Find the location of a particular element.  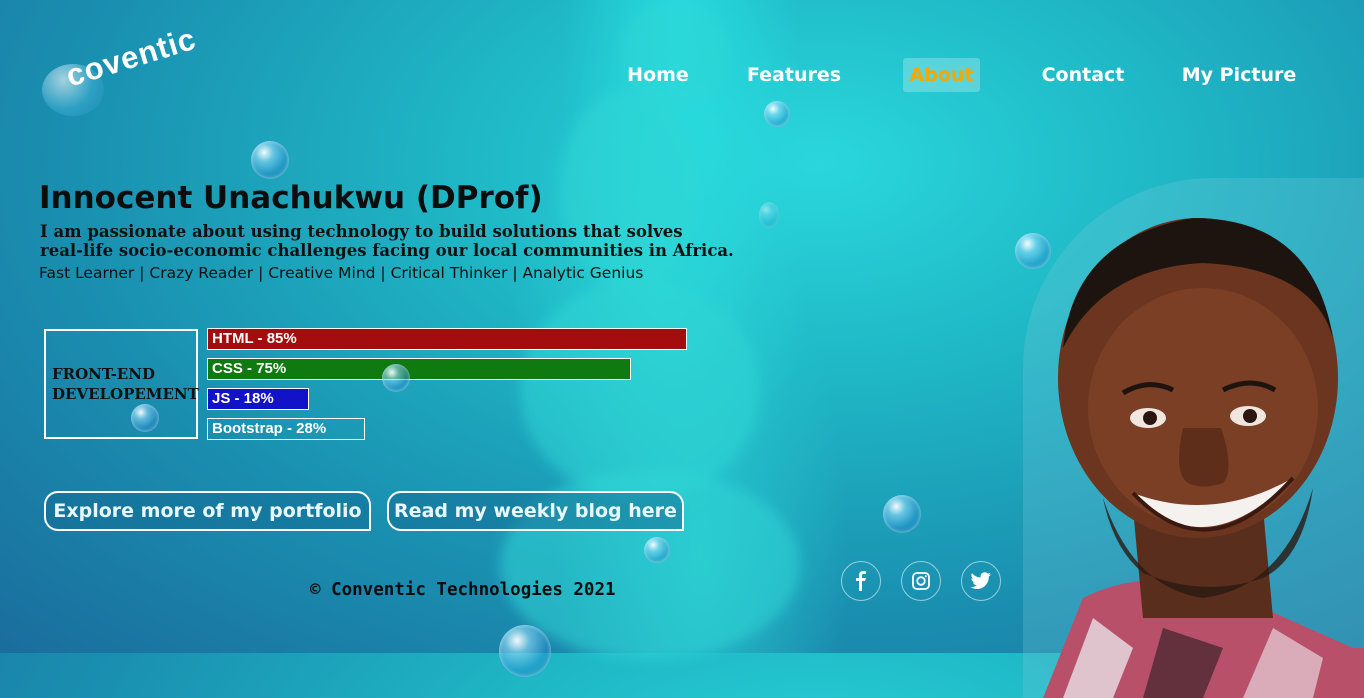

logo-text: coventic is located at coordinates (131, 57).